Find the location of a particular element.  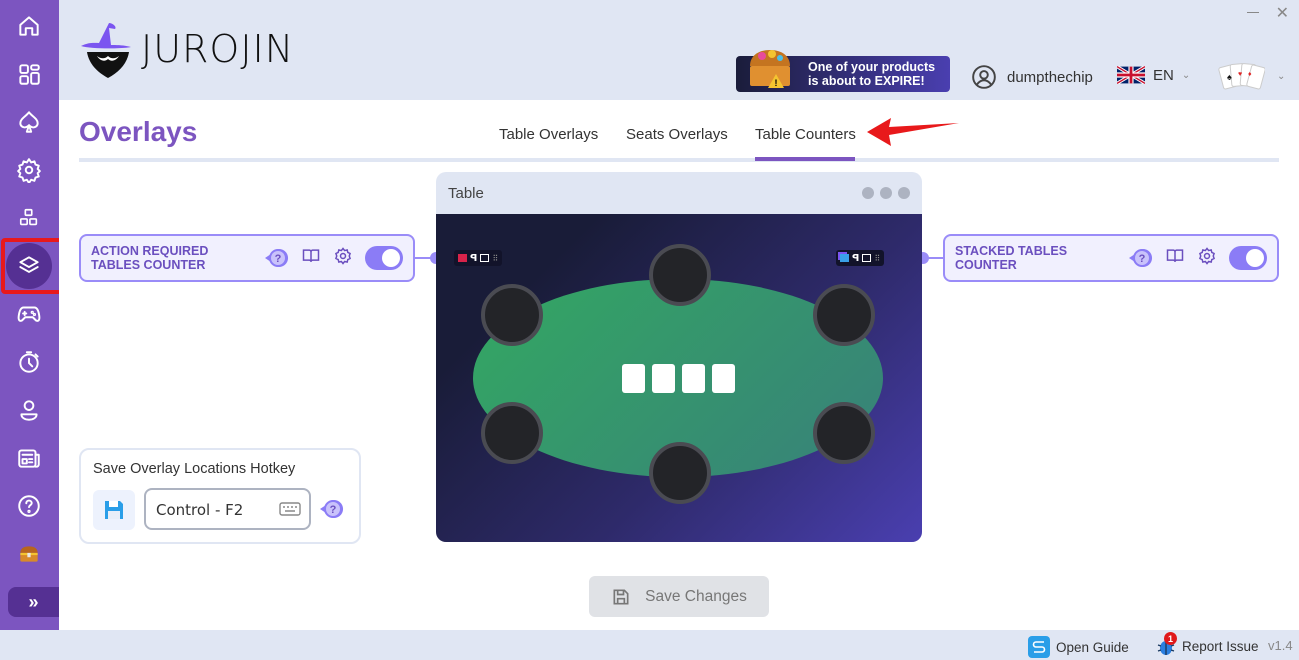

sidebar-item-timer is located at coordinates (29, 362).